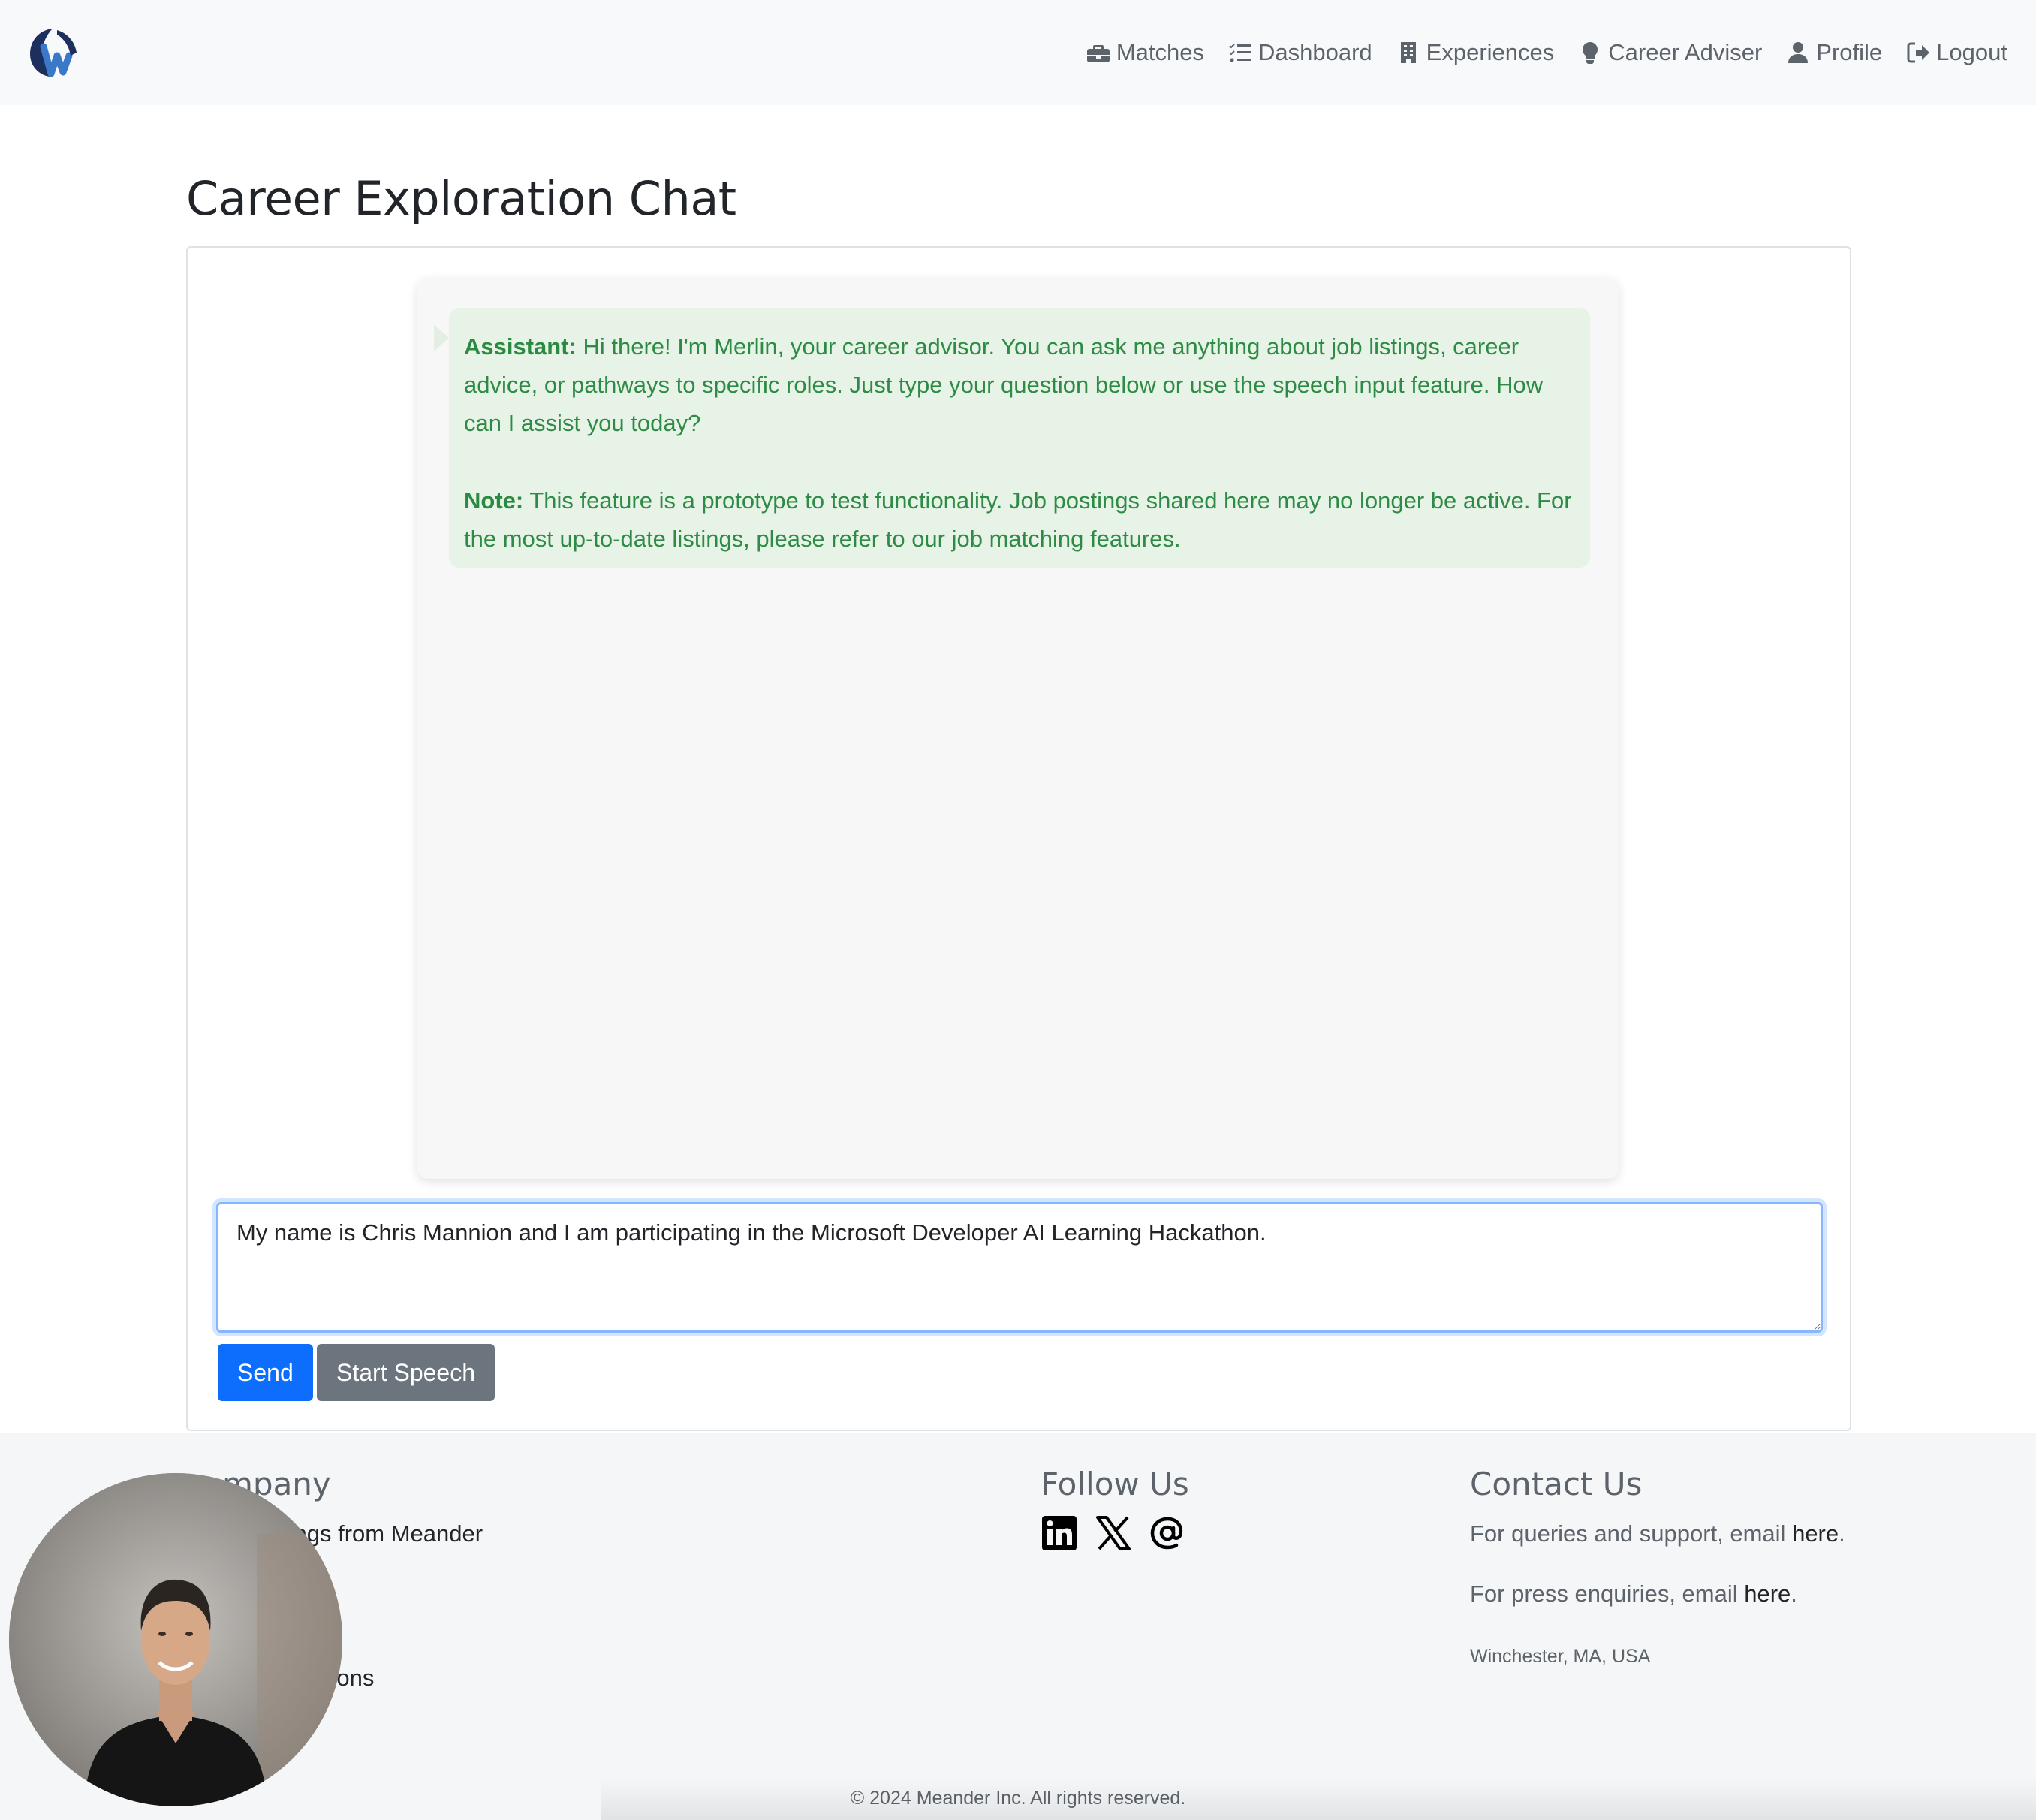 This screenshot has width=2036, height=1820. I want to click on nav-matches: Matches, so click(1145, 52).